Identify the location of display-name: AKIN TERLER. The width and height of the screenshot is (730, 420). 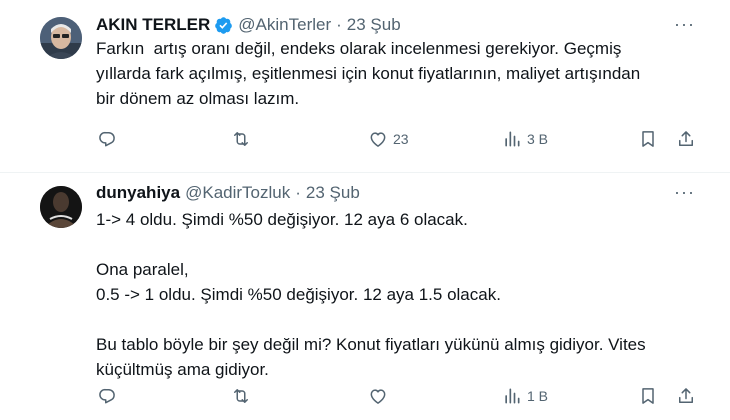
(153, 25).